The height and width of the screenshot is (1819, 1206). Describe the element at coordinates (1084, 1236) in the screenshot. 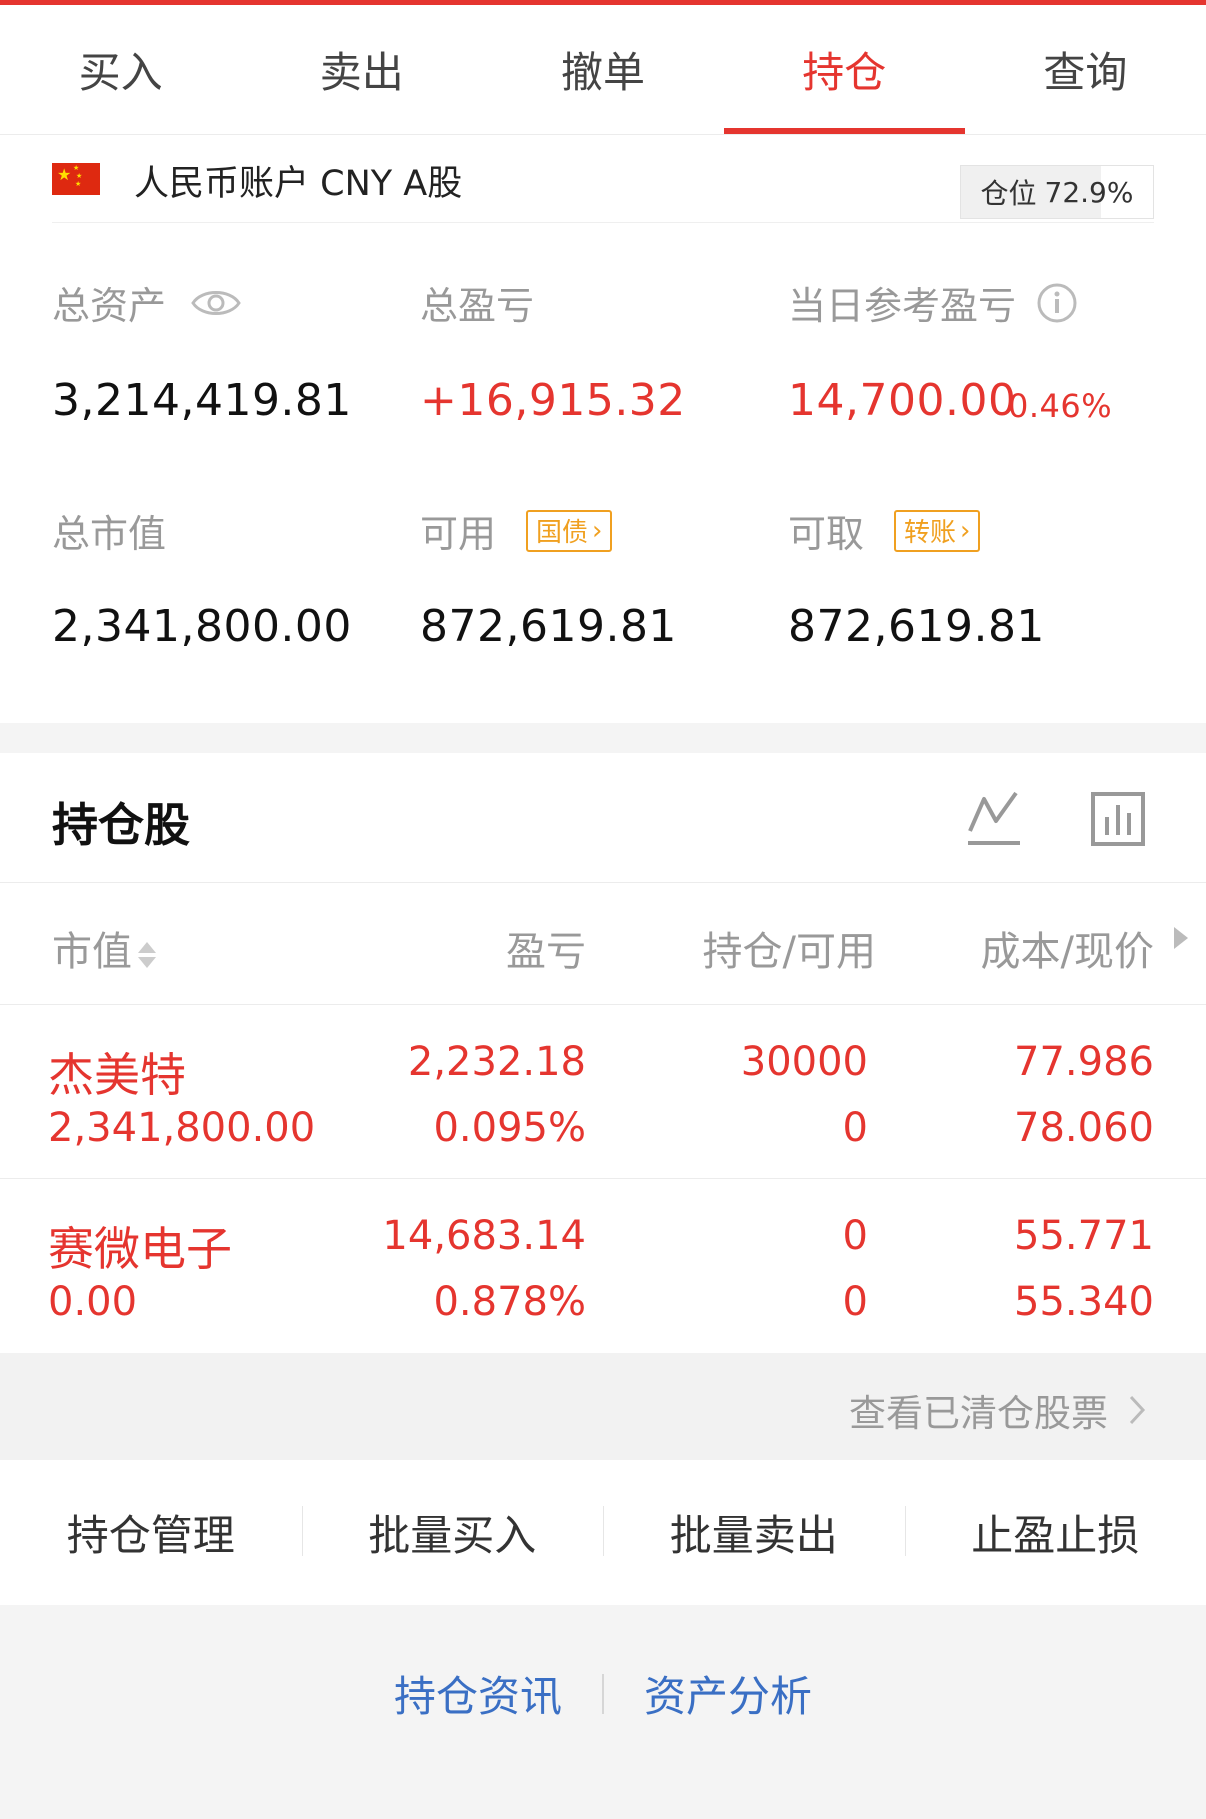

I see `stock-cost: 55.771` at that location.